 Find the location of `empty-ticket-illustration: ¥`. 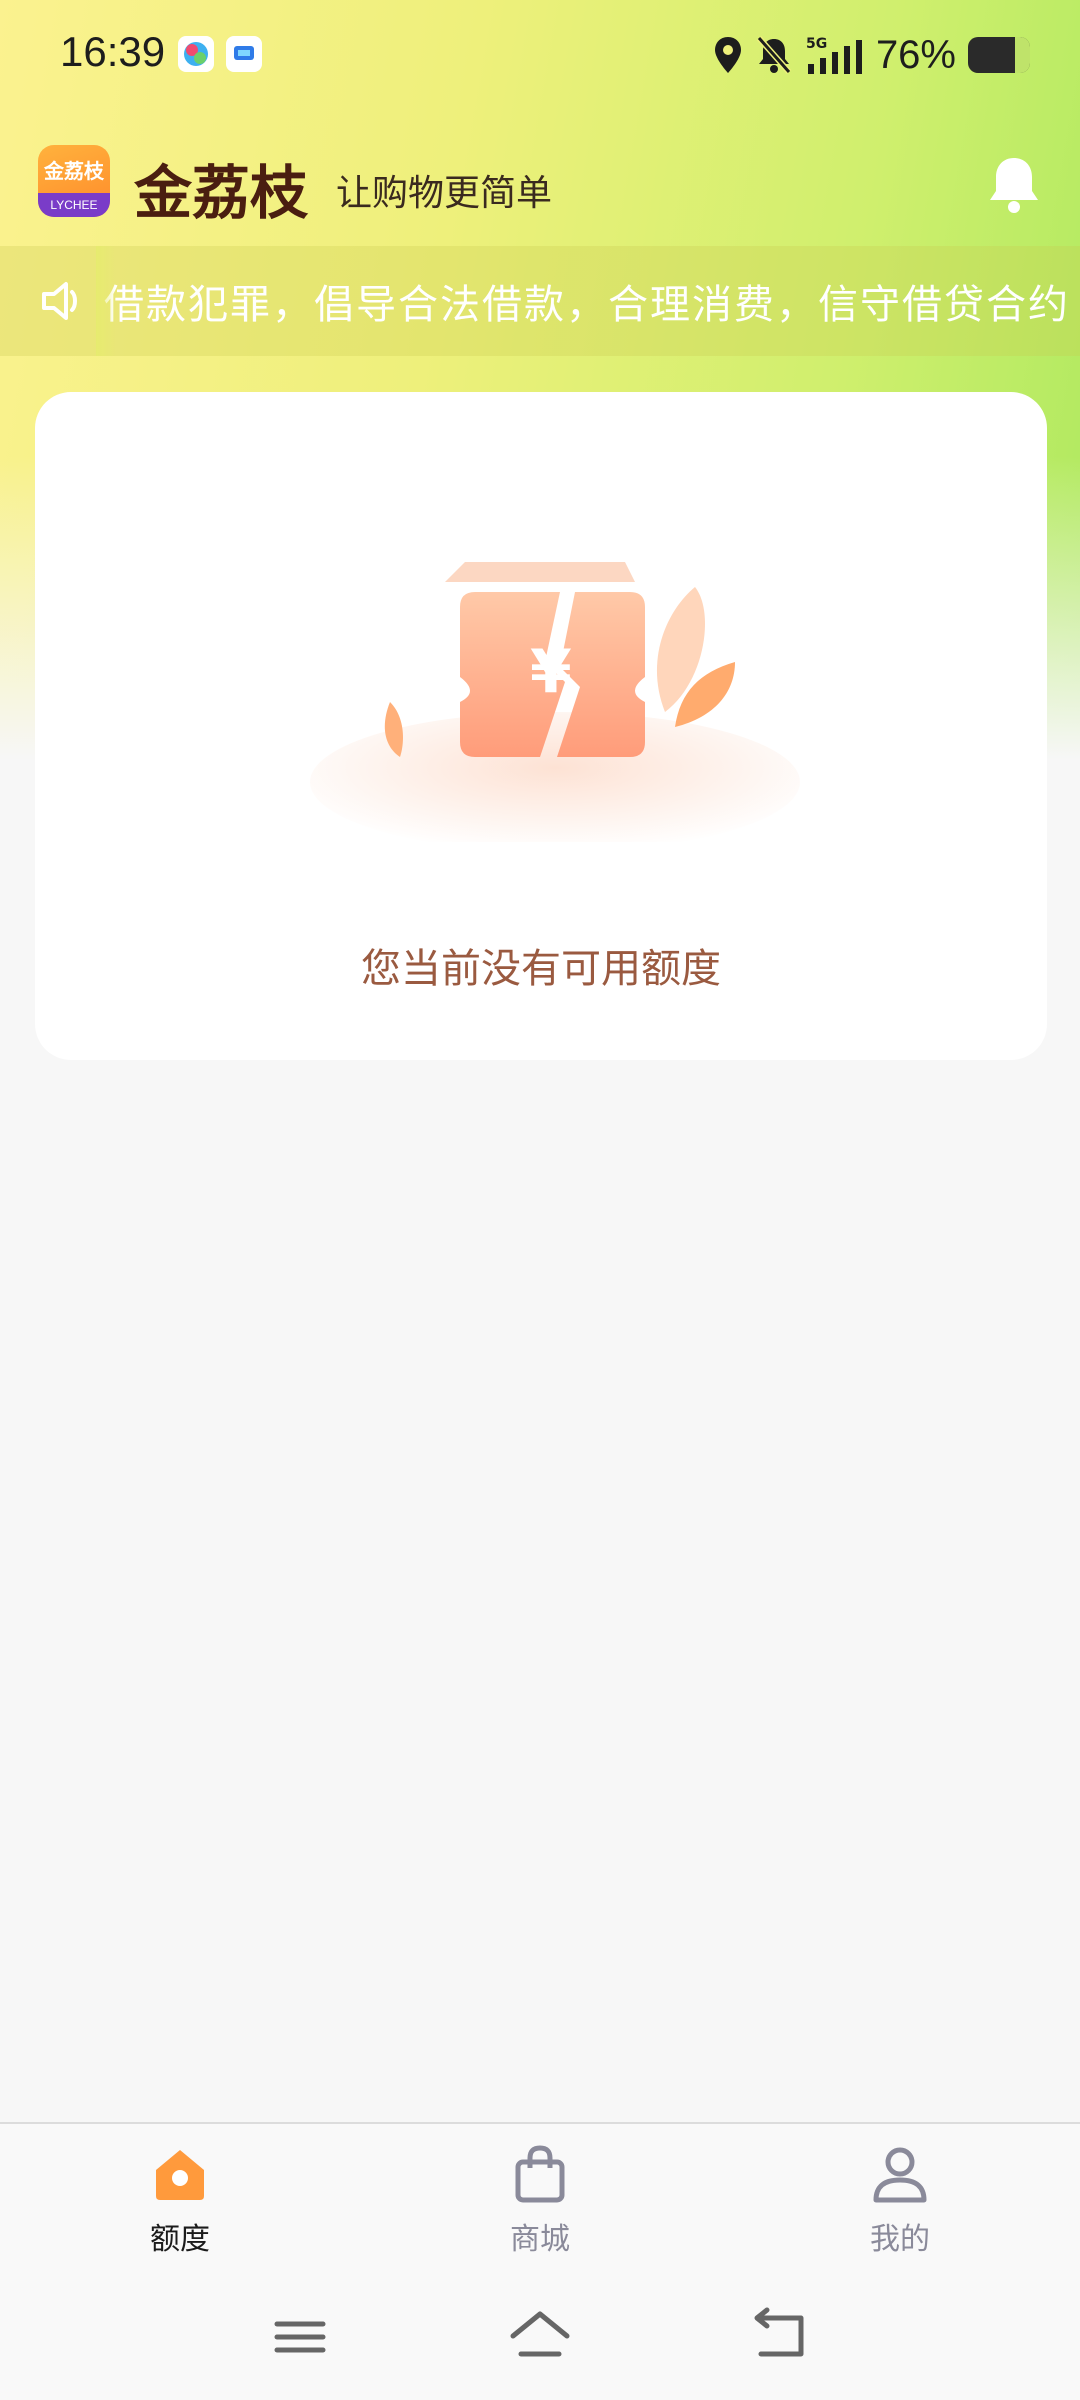

empty-ticket-illustration: ¥ is located at coordinates (555, 702).